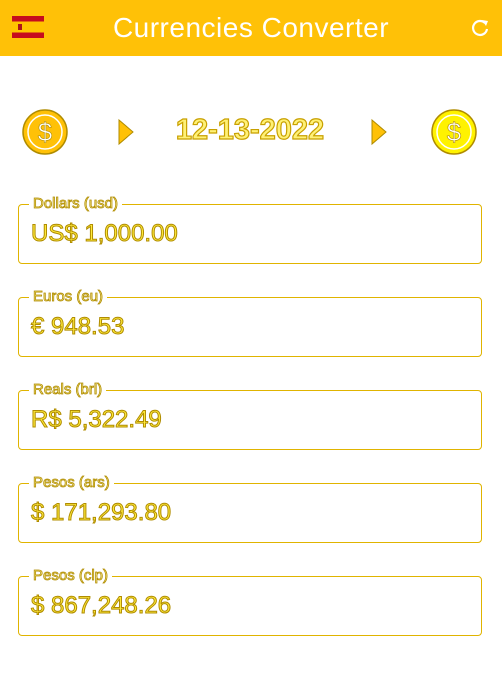  What do you see at coordinates (100, 606) in the screenshot?
I see `field-value: $ 867,248.26` at bounding box center [100, 606].